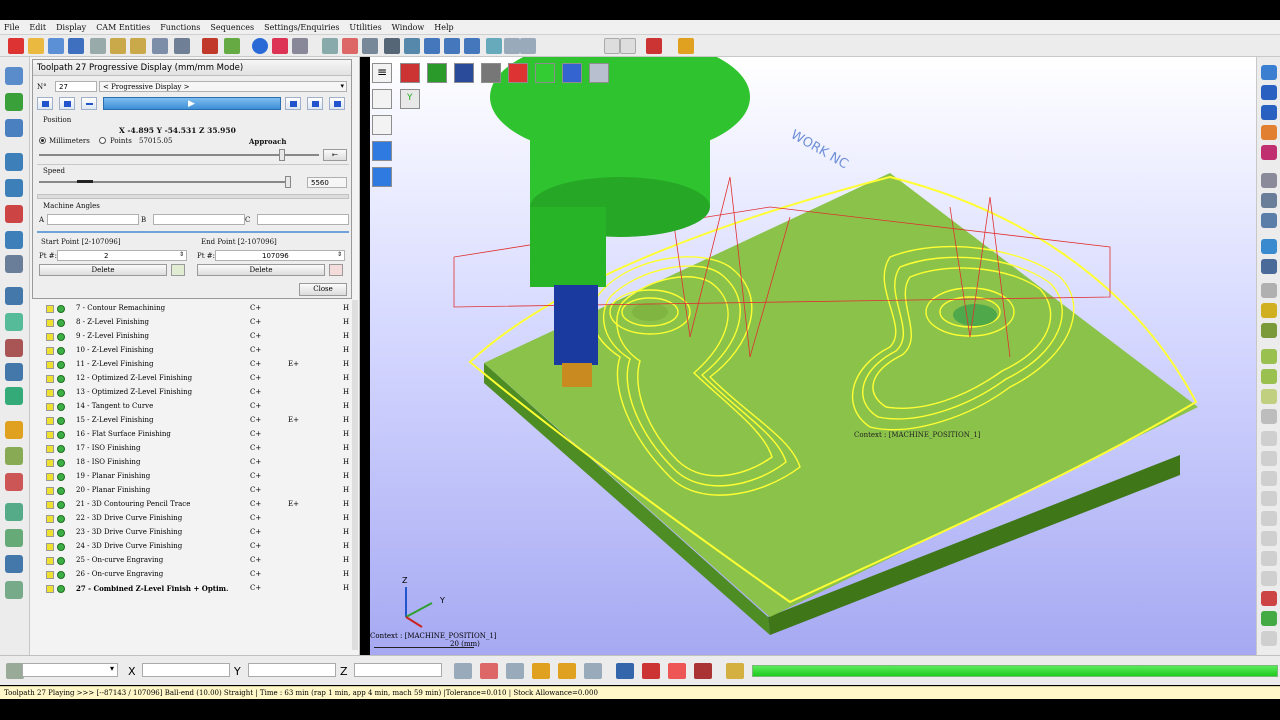 The width and height of the screenshot is (1280, 720). What do you see at coordinates (93, 219) in the screenshot?
I see `angle-a-field` at bounding box center [93, 219].